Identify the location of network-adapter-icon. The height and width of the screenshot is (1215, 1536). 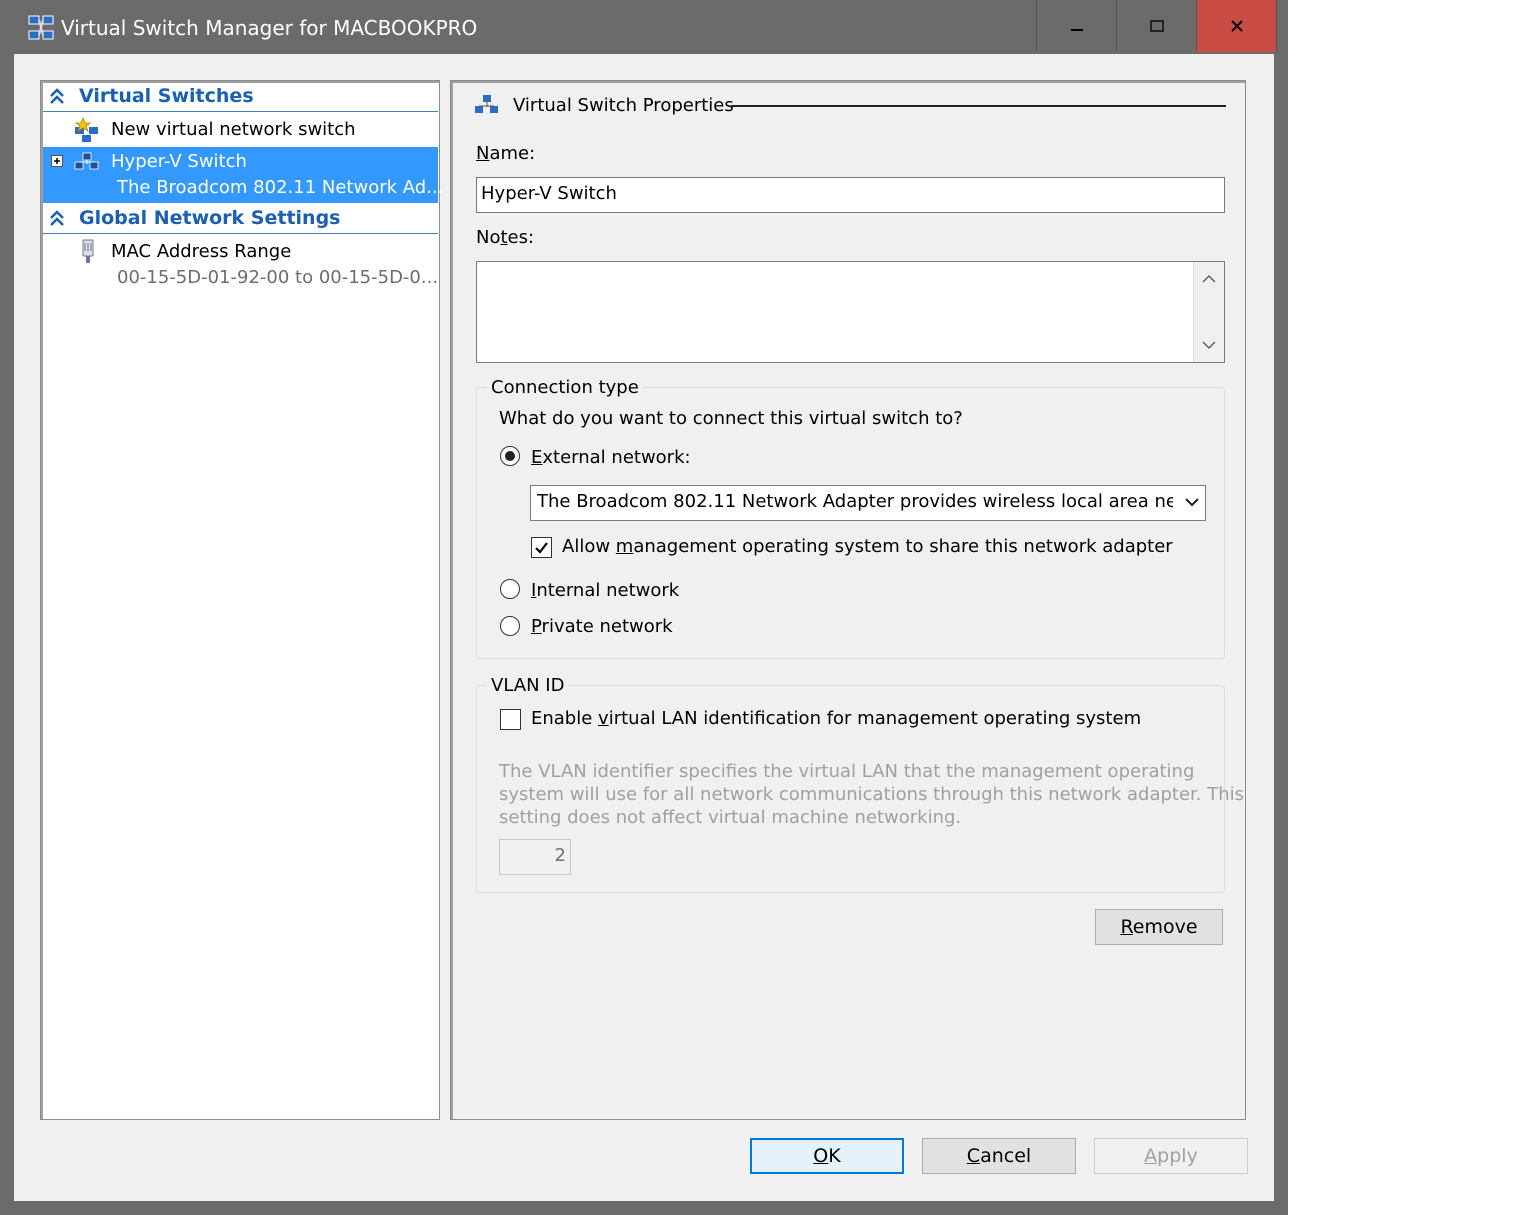
(88, 251).